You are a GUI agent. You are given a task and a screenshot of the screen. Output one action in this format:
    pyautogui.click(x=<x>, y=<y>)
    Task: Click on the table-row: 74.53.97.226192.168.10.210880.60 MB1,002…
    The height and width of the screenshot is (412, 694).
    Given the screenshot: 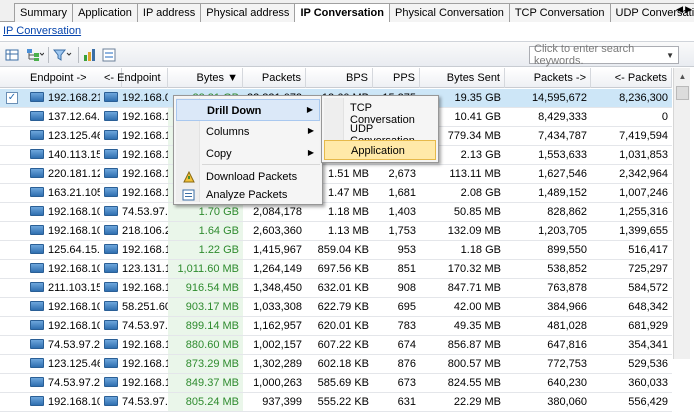 What is the action you would take?
    pyautogui.click(x=336, y=345)
    